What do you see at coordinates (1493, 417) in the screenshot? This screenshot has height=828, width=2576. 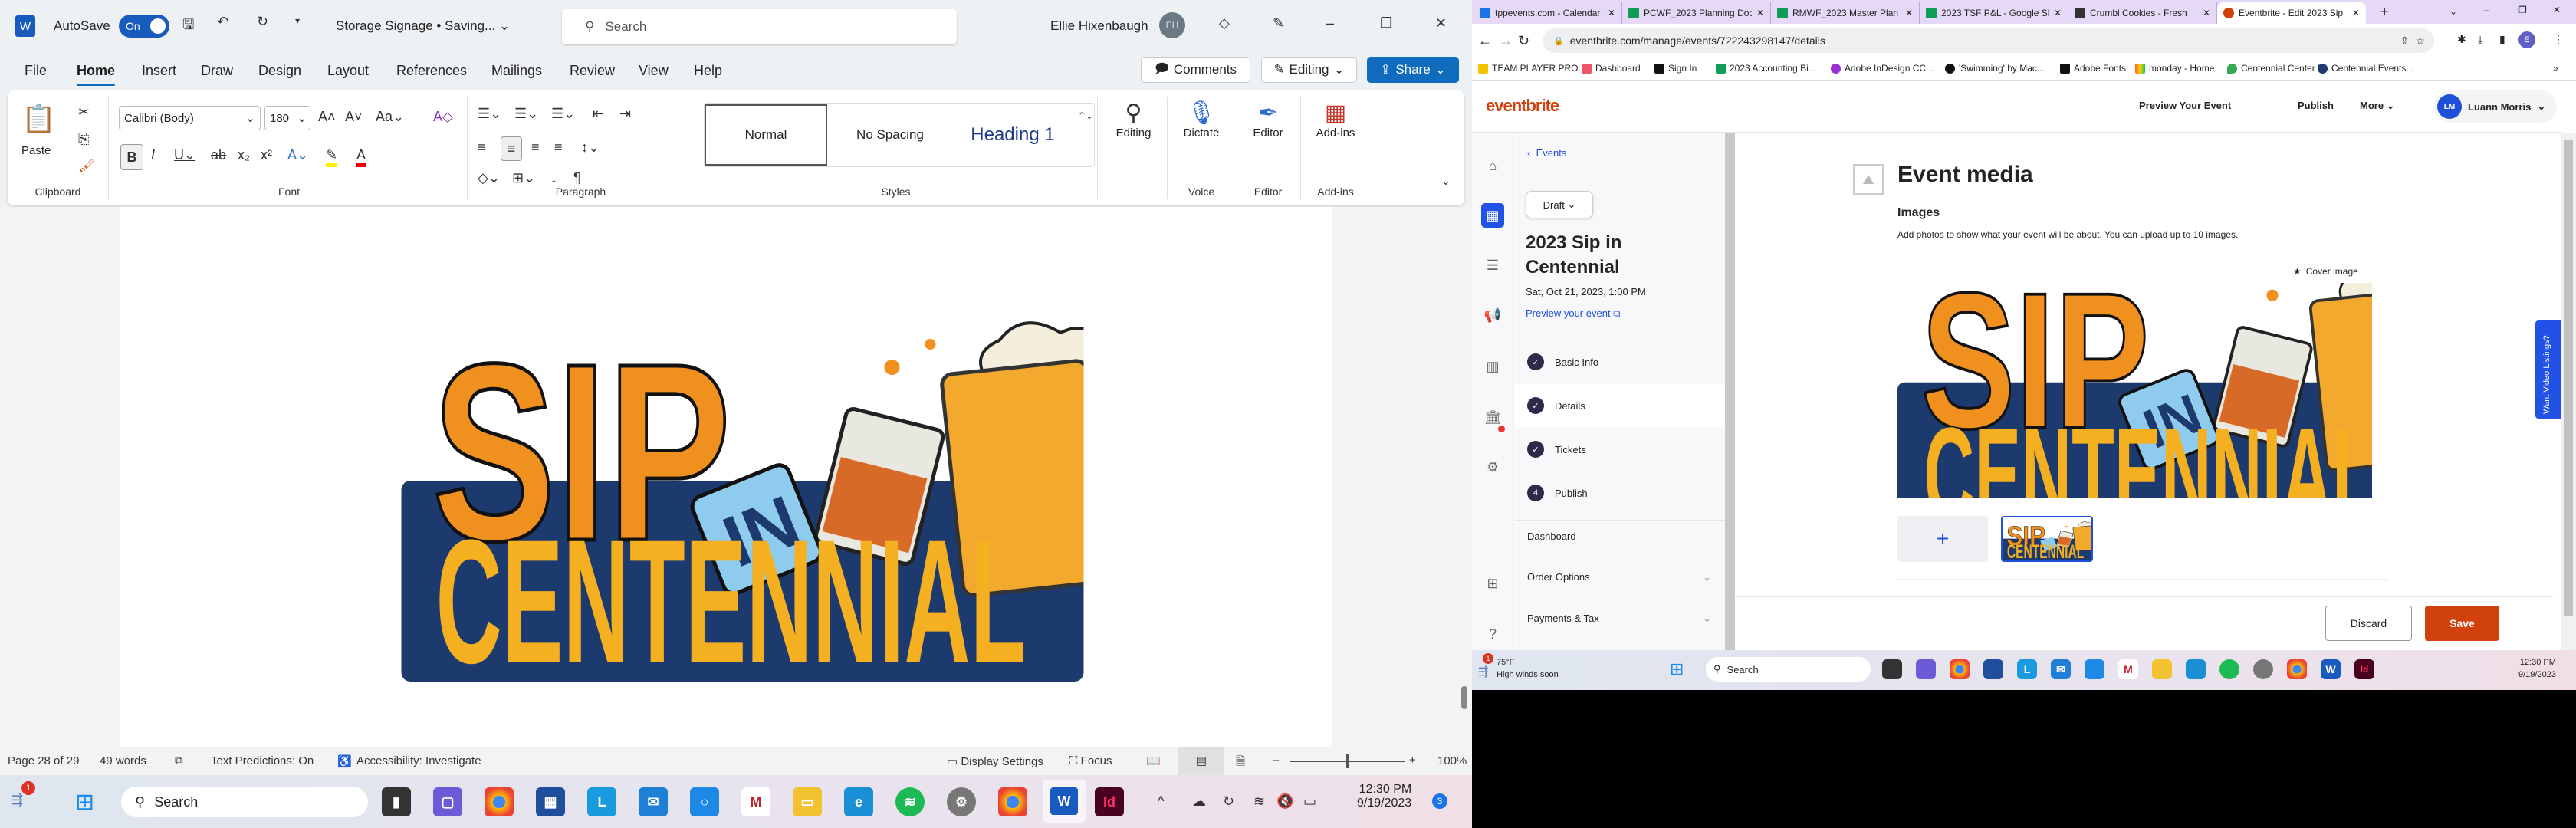 I see `finance-bank-icon: 🏛` at bounding box center [1493, 417].